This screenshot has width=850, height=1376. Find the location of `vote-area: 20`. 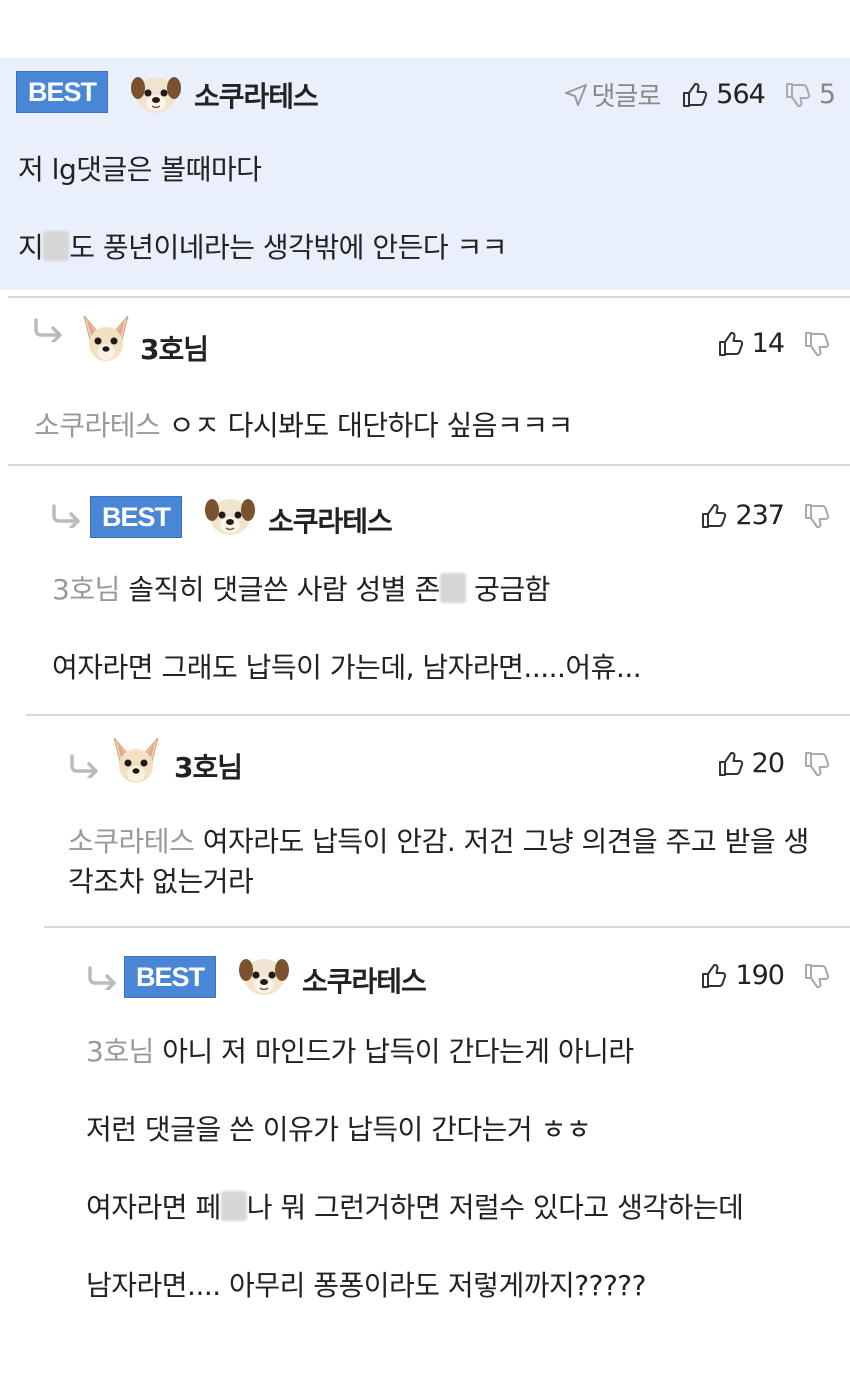

vote-area: 20 is located at coordinates (773, 763).